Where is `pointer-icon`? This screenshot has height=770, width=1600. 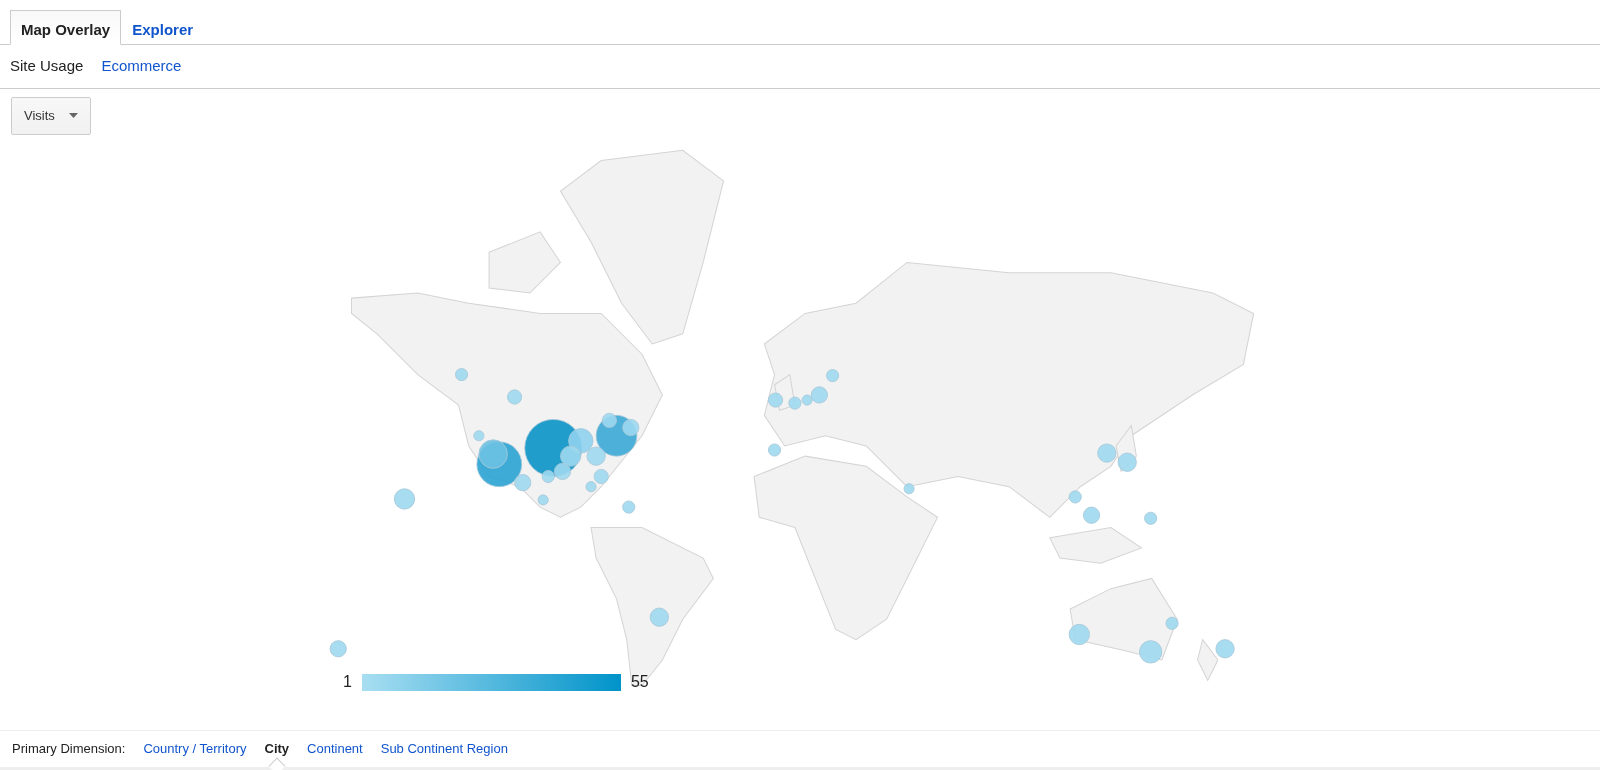 pointer-icon is located at coordinates (277, 763).